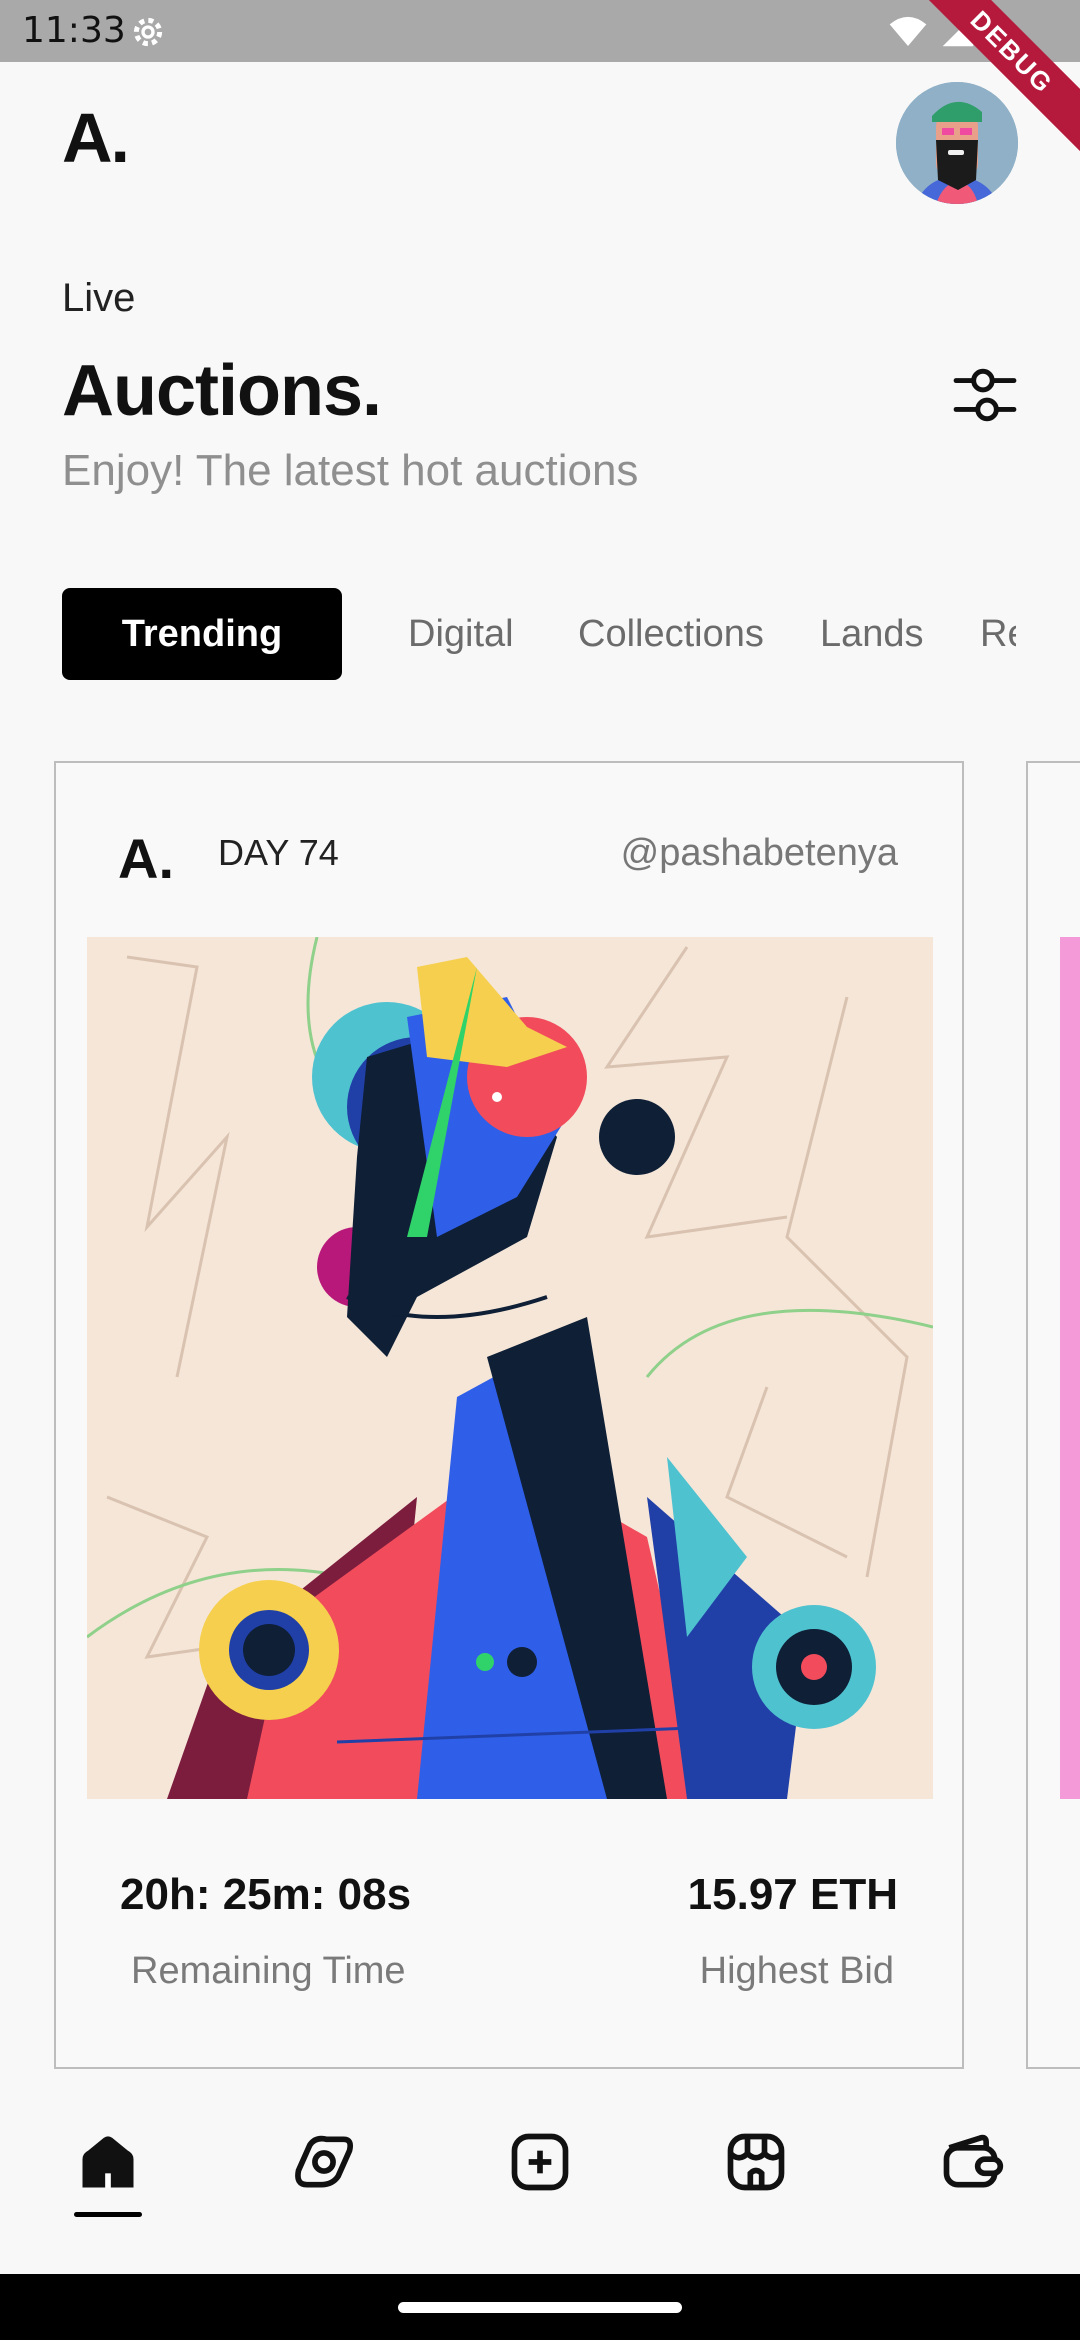 The image size is (1080, 2340). Describe the element at coordinates (1070, 1368) in the screenshot. I see `next-auction-artwork` at that location.